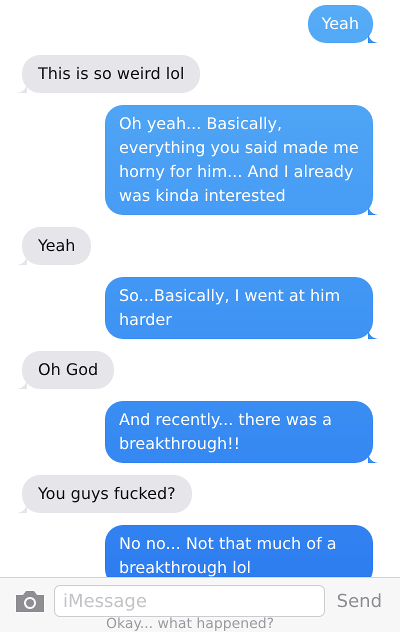 This screenshot has width=400, height=632. Describe the element at coordinates (239, 308) in the screenshot. I see `message-bubble: So...Basically, I went at him harder` at that location.